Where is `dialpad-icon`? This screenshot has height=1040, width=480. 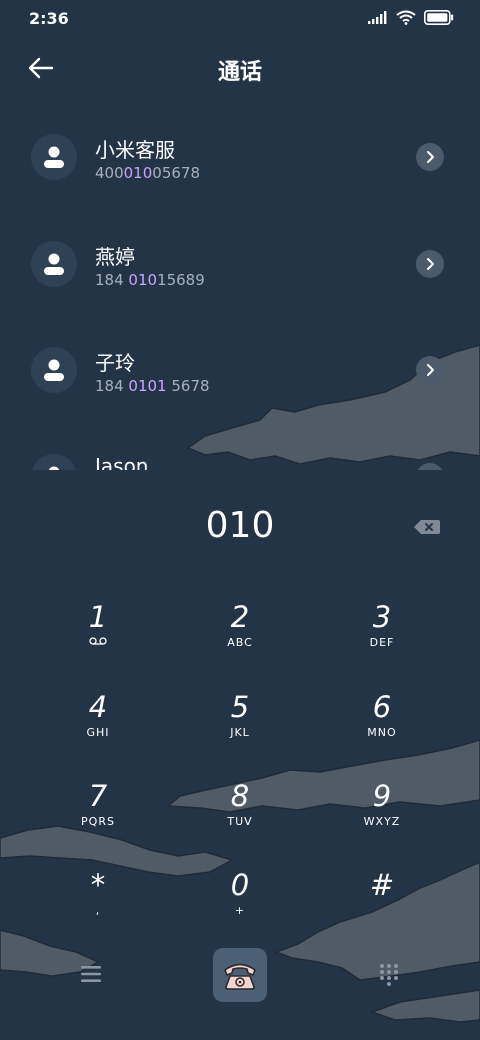 dialpad-icon is located at coordinates (389, 975).